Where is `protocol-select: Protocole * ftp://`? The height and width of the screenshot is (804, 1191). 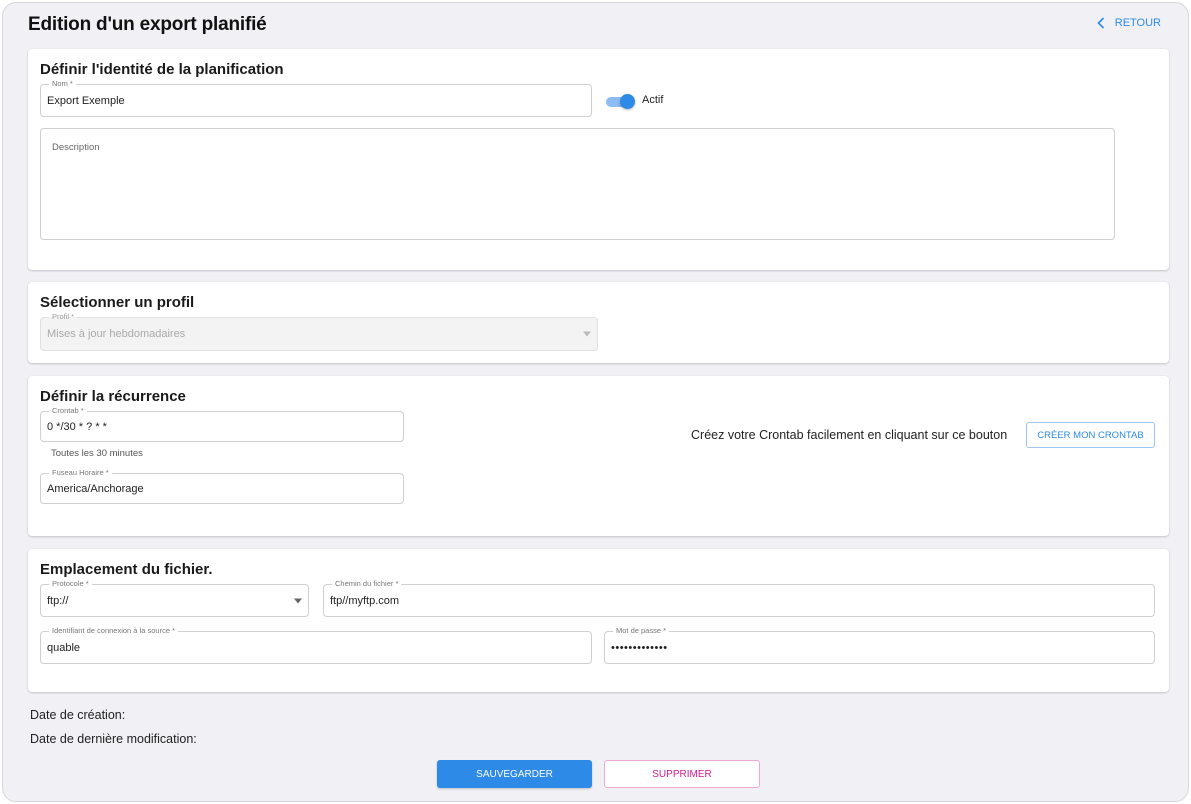 protocol-select: Protocole * ftp:// is located at coordinates (174, 598).